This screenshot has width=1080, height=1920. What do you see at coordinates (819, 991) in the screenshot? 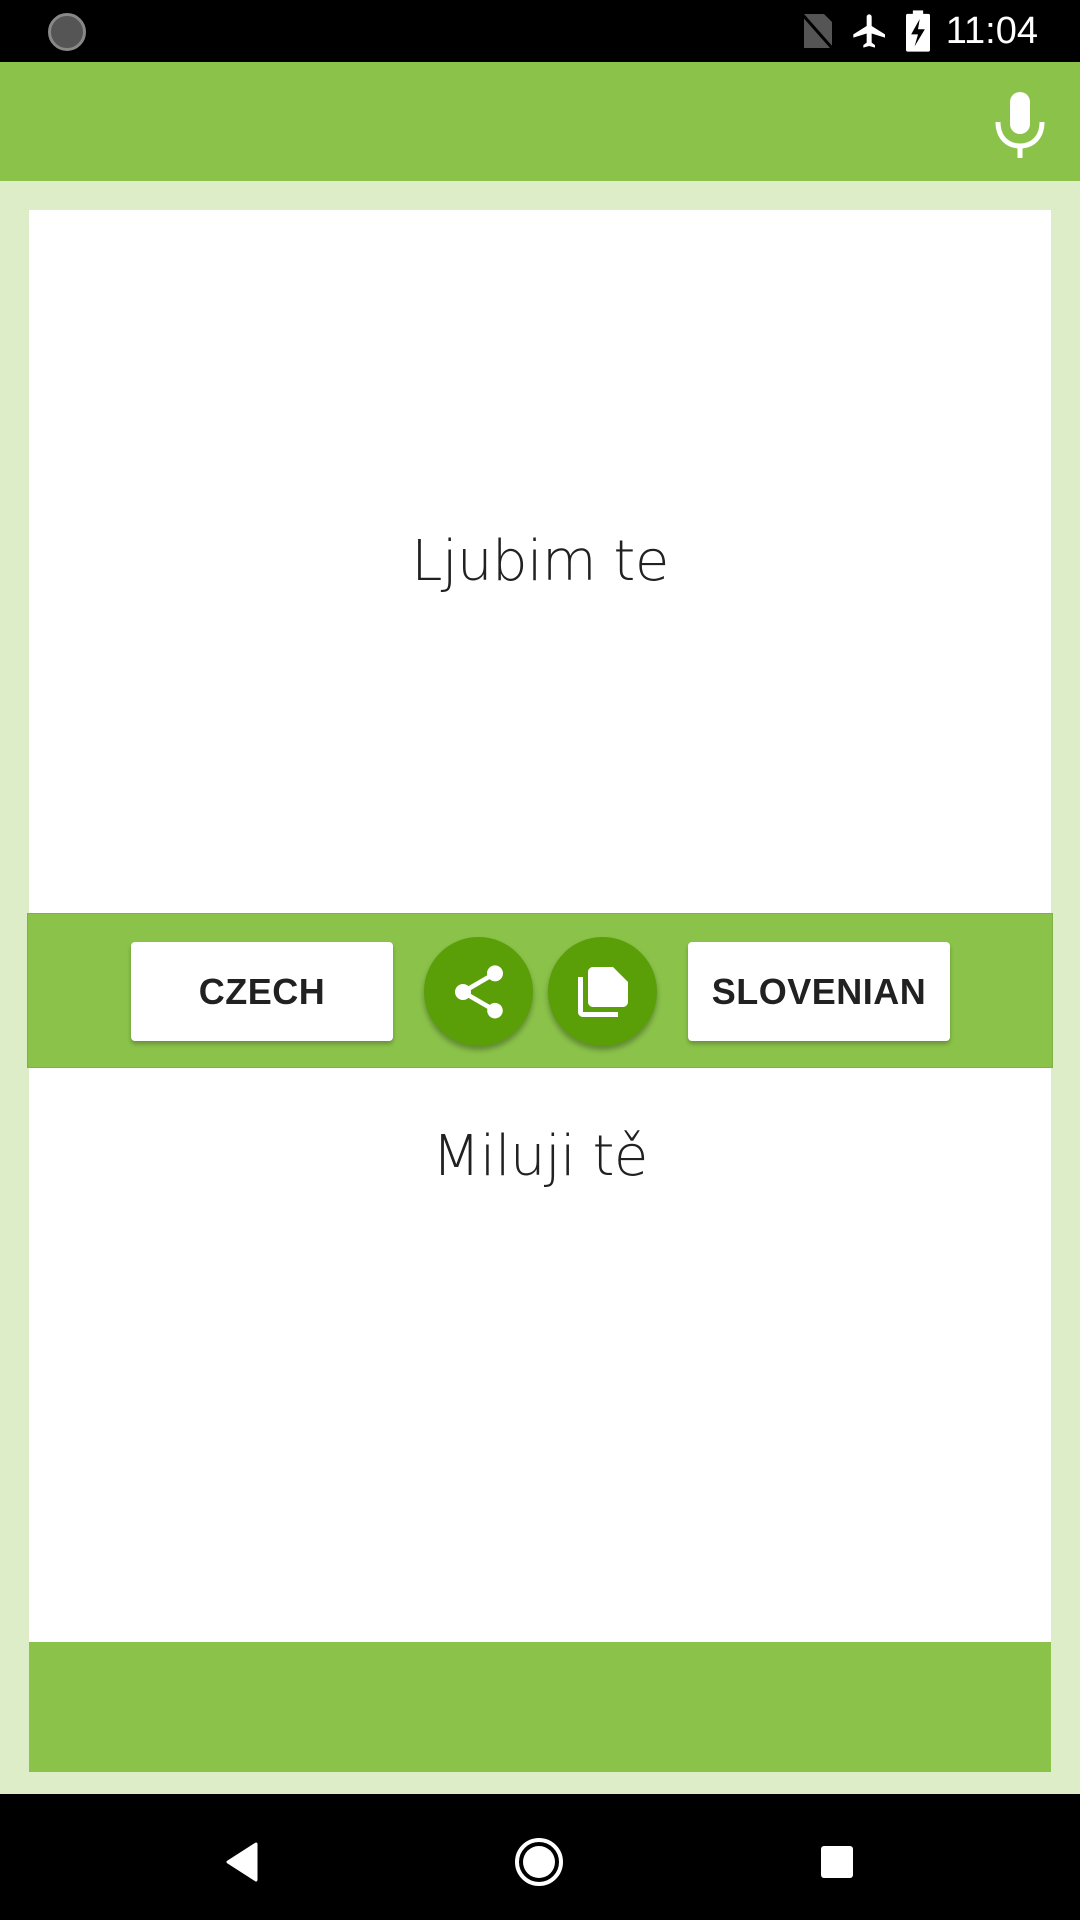
I see `right-language-button: SLOVENIAN` at bounding box center [819, 991].